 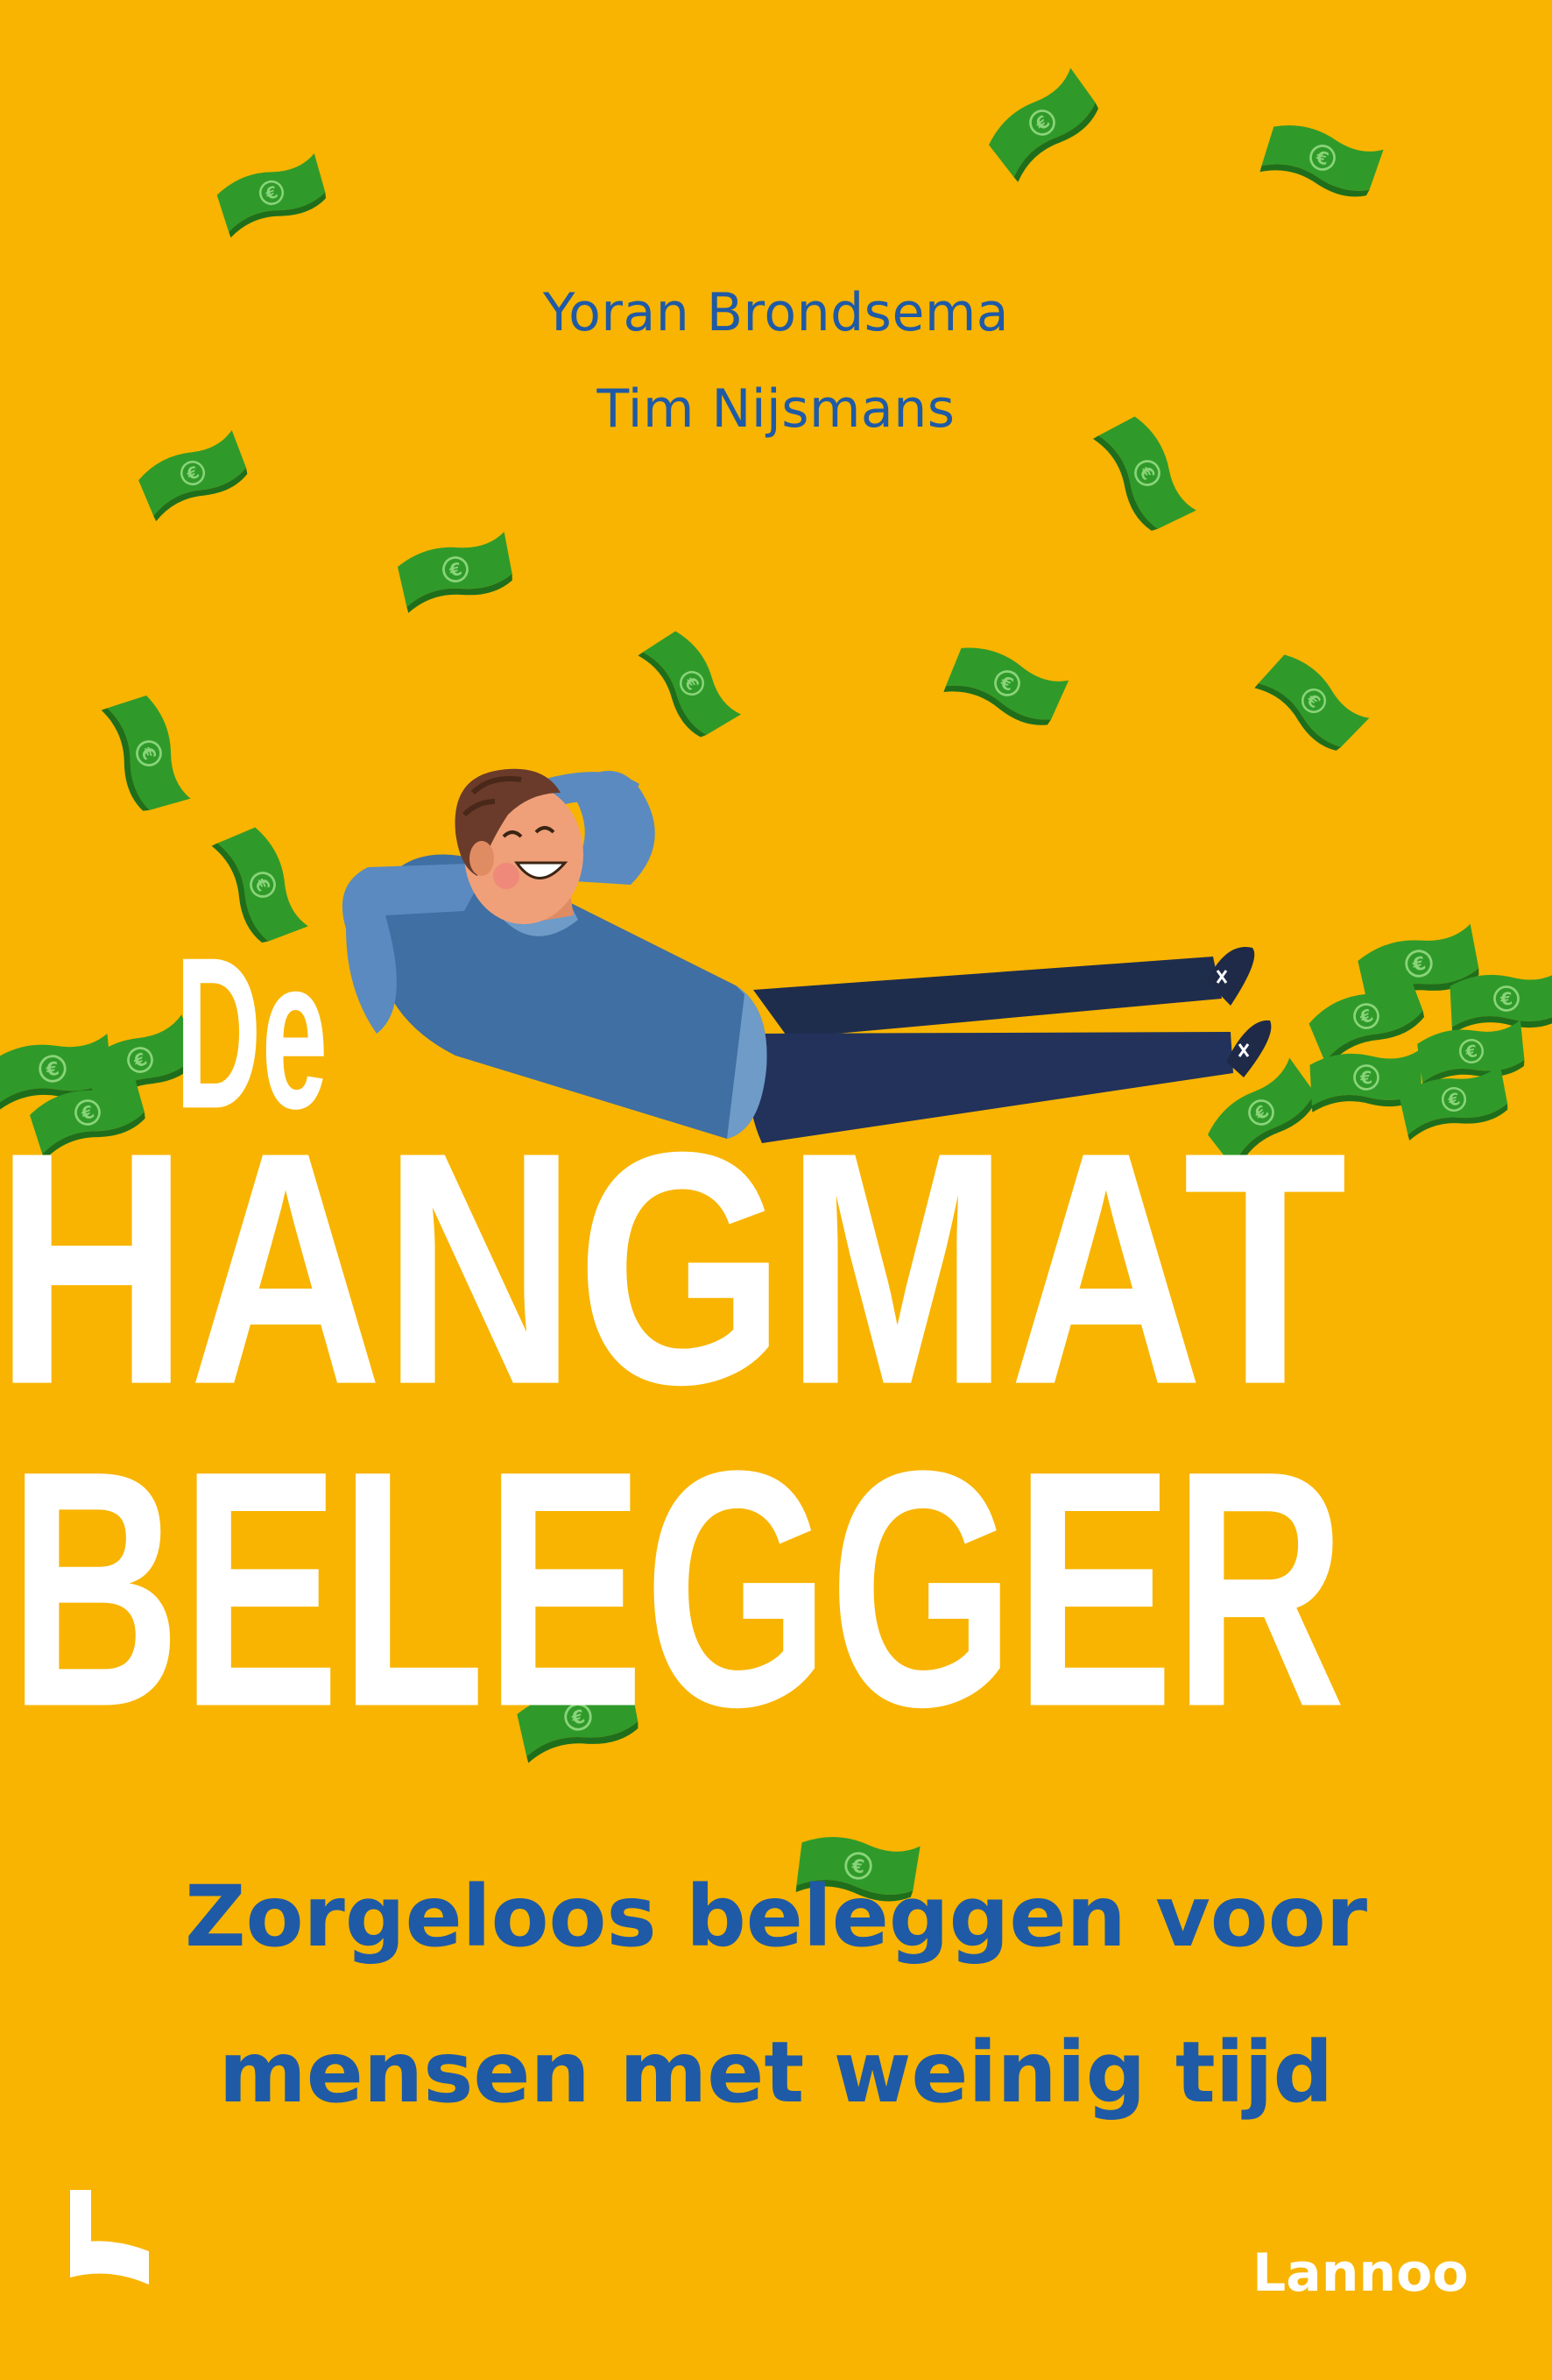 I want to click on lannoo-l-logo-icon, so click(x=109, y=2237).